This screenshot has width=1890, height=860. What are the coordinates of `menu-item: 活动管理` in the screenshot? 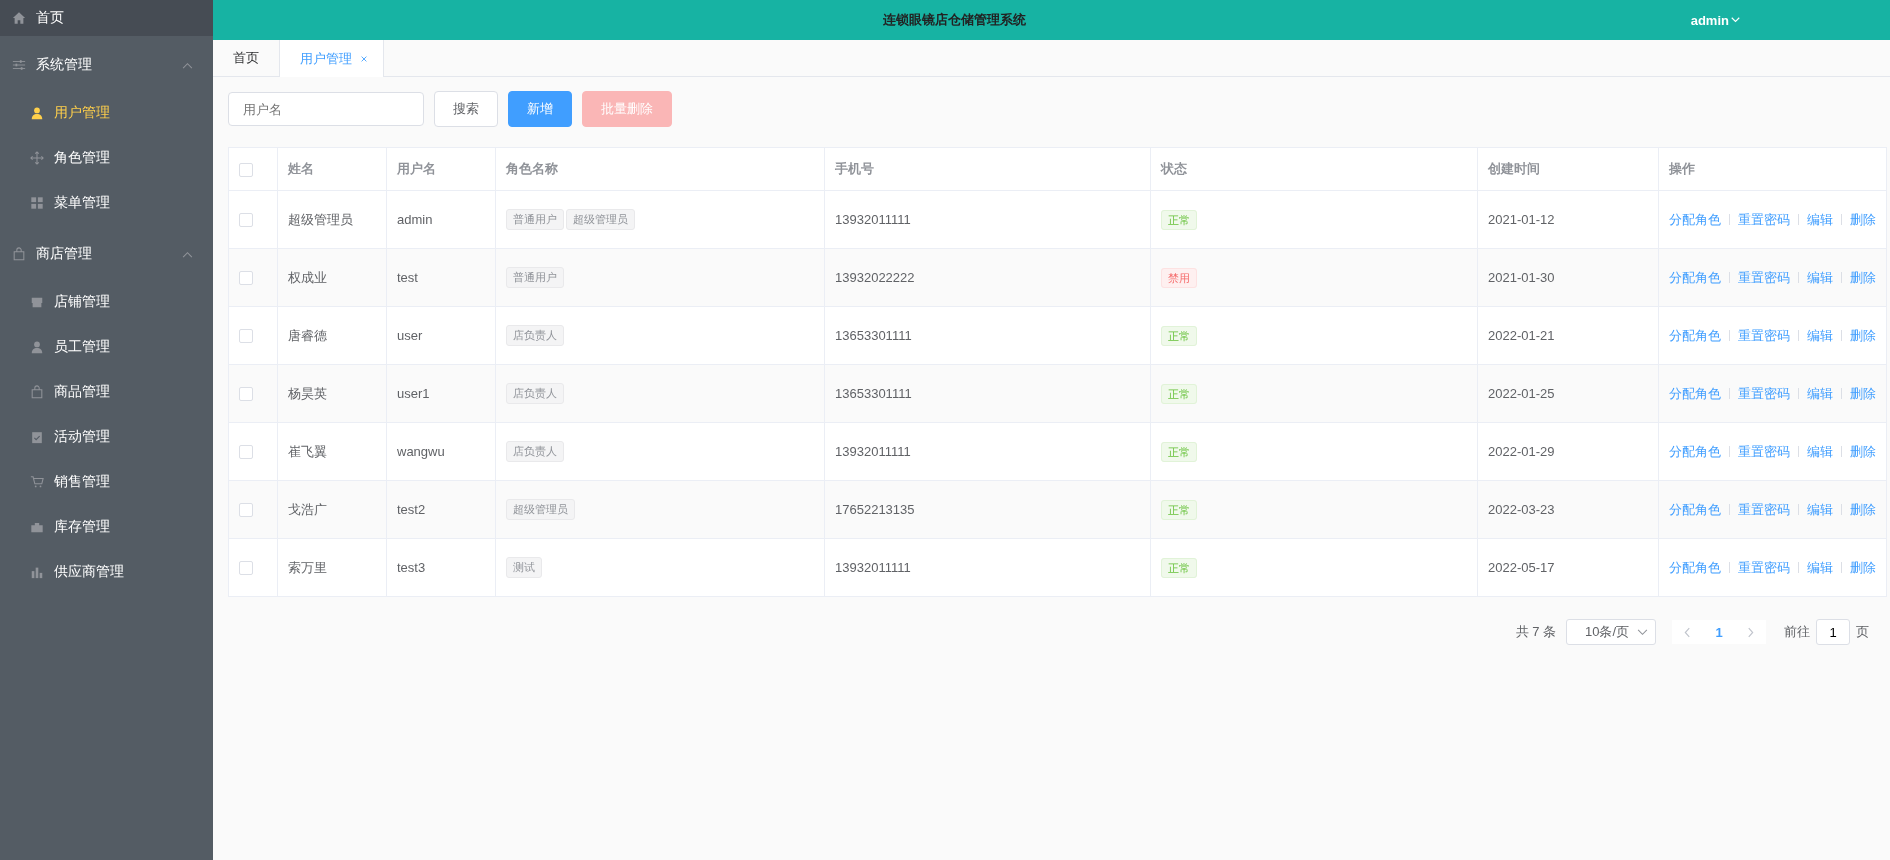 It's located at (106, 436).